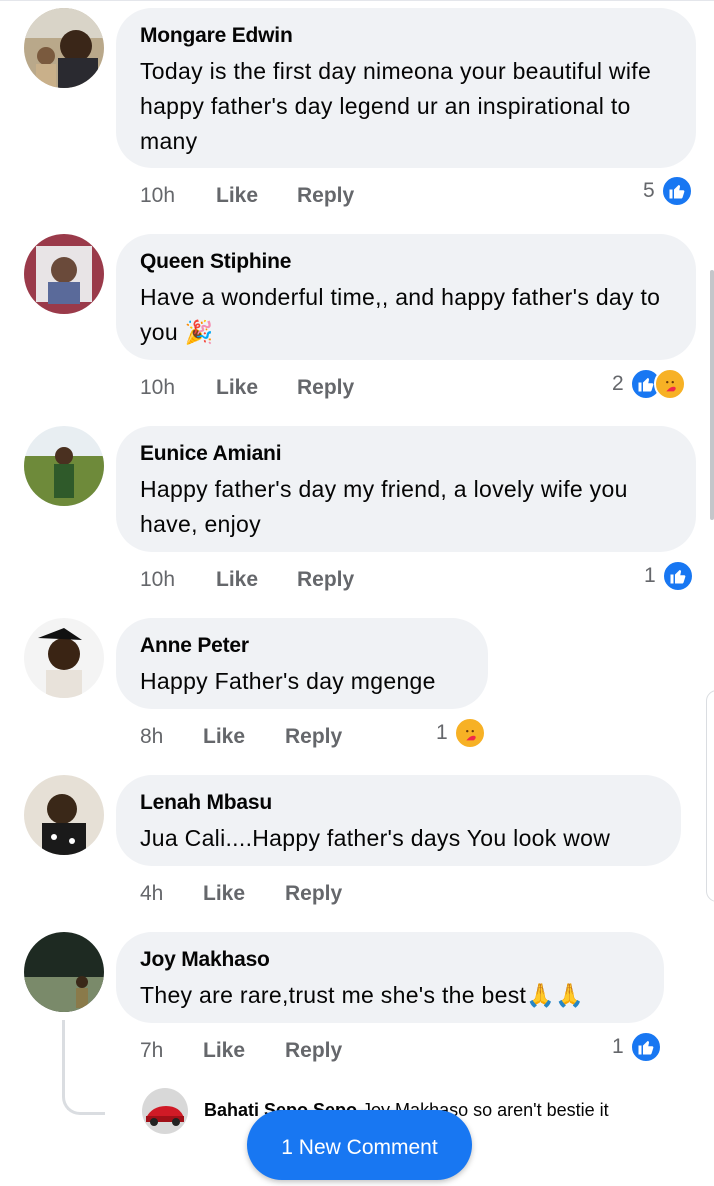 This screenshot has width=714, height=1186. What do you see at coordinates (618, 383) in the screenshot?
I see `reaction-count: 2` at bounding box center [618, 383].